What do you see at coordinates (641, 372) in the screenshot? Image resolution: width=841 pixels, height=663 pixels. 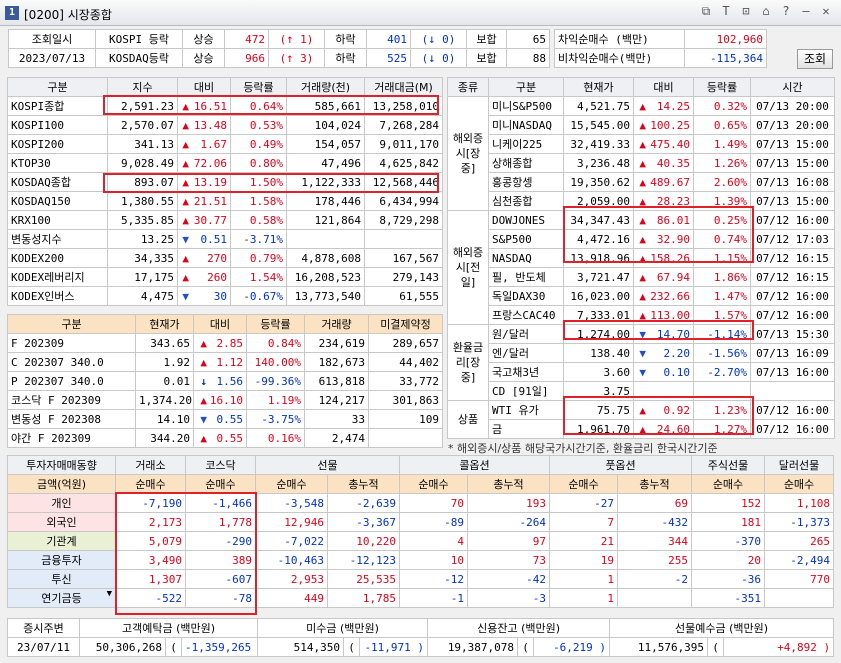 I see `world-row: 국고채3년3.60 0.10-2.70%07/13 16:00` at bounding box center [641, 372].